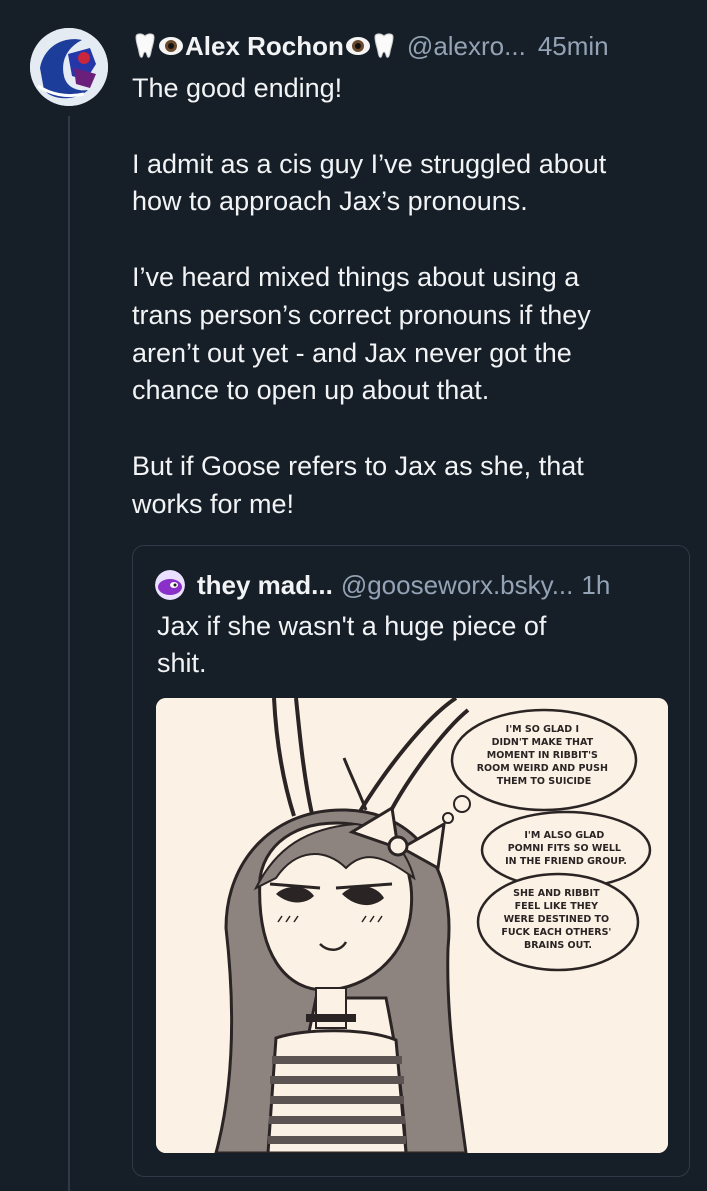 The width and height of the screenshot is (707, 1191). Describe the element at coordinates (558, 945) in the screenshot. I see `bubble-line: BRAINS OUT.` at that location.